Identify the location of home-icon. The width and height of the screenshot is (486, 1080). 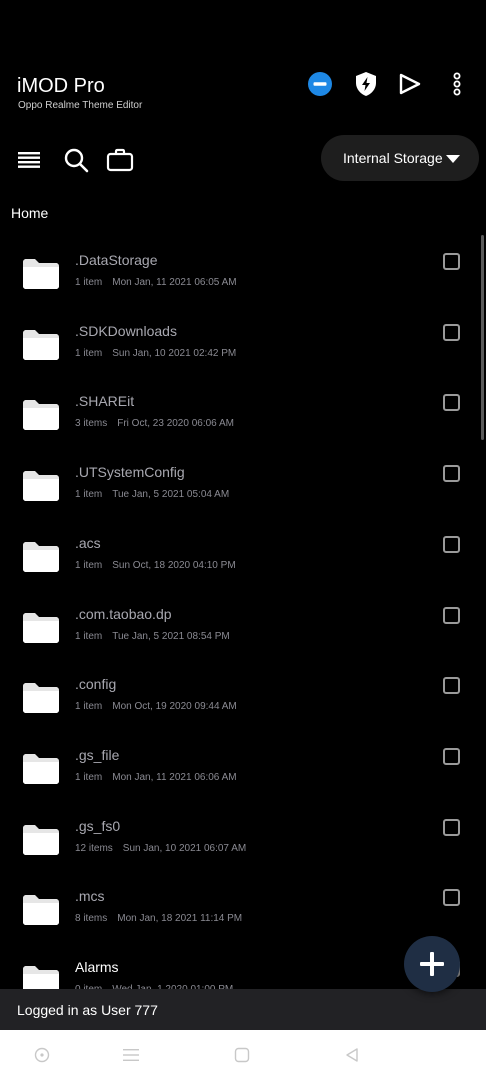
(242, 1055).